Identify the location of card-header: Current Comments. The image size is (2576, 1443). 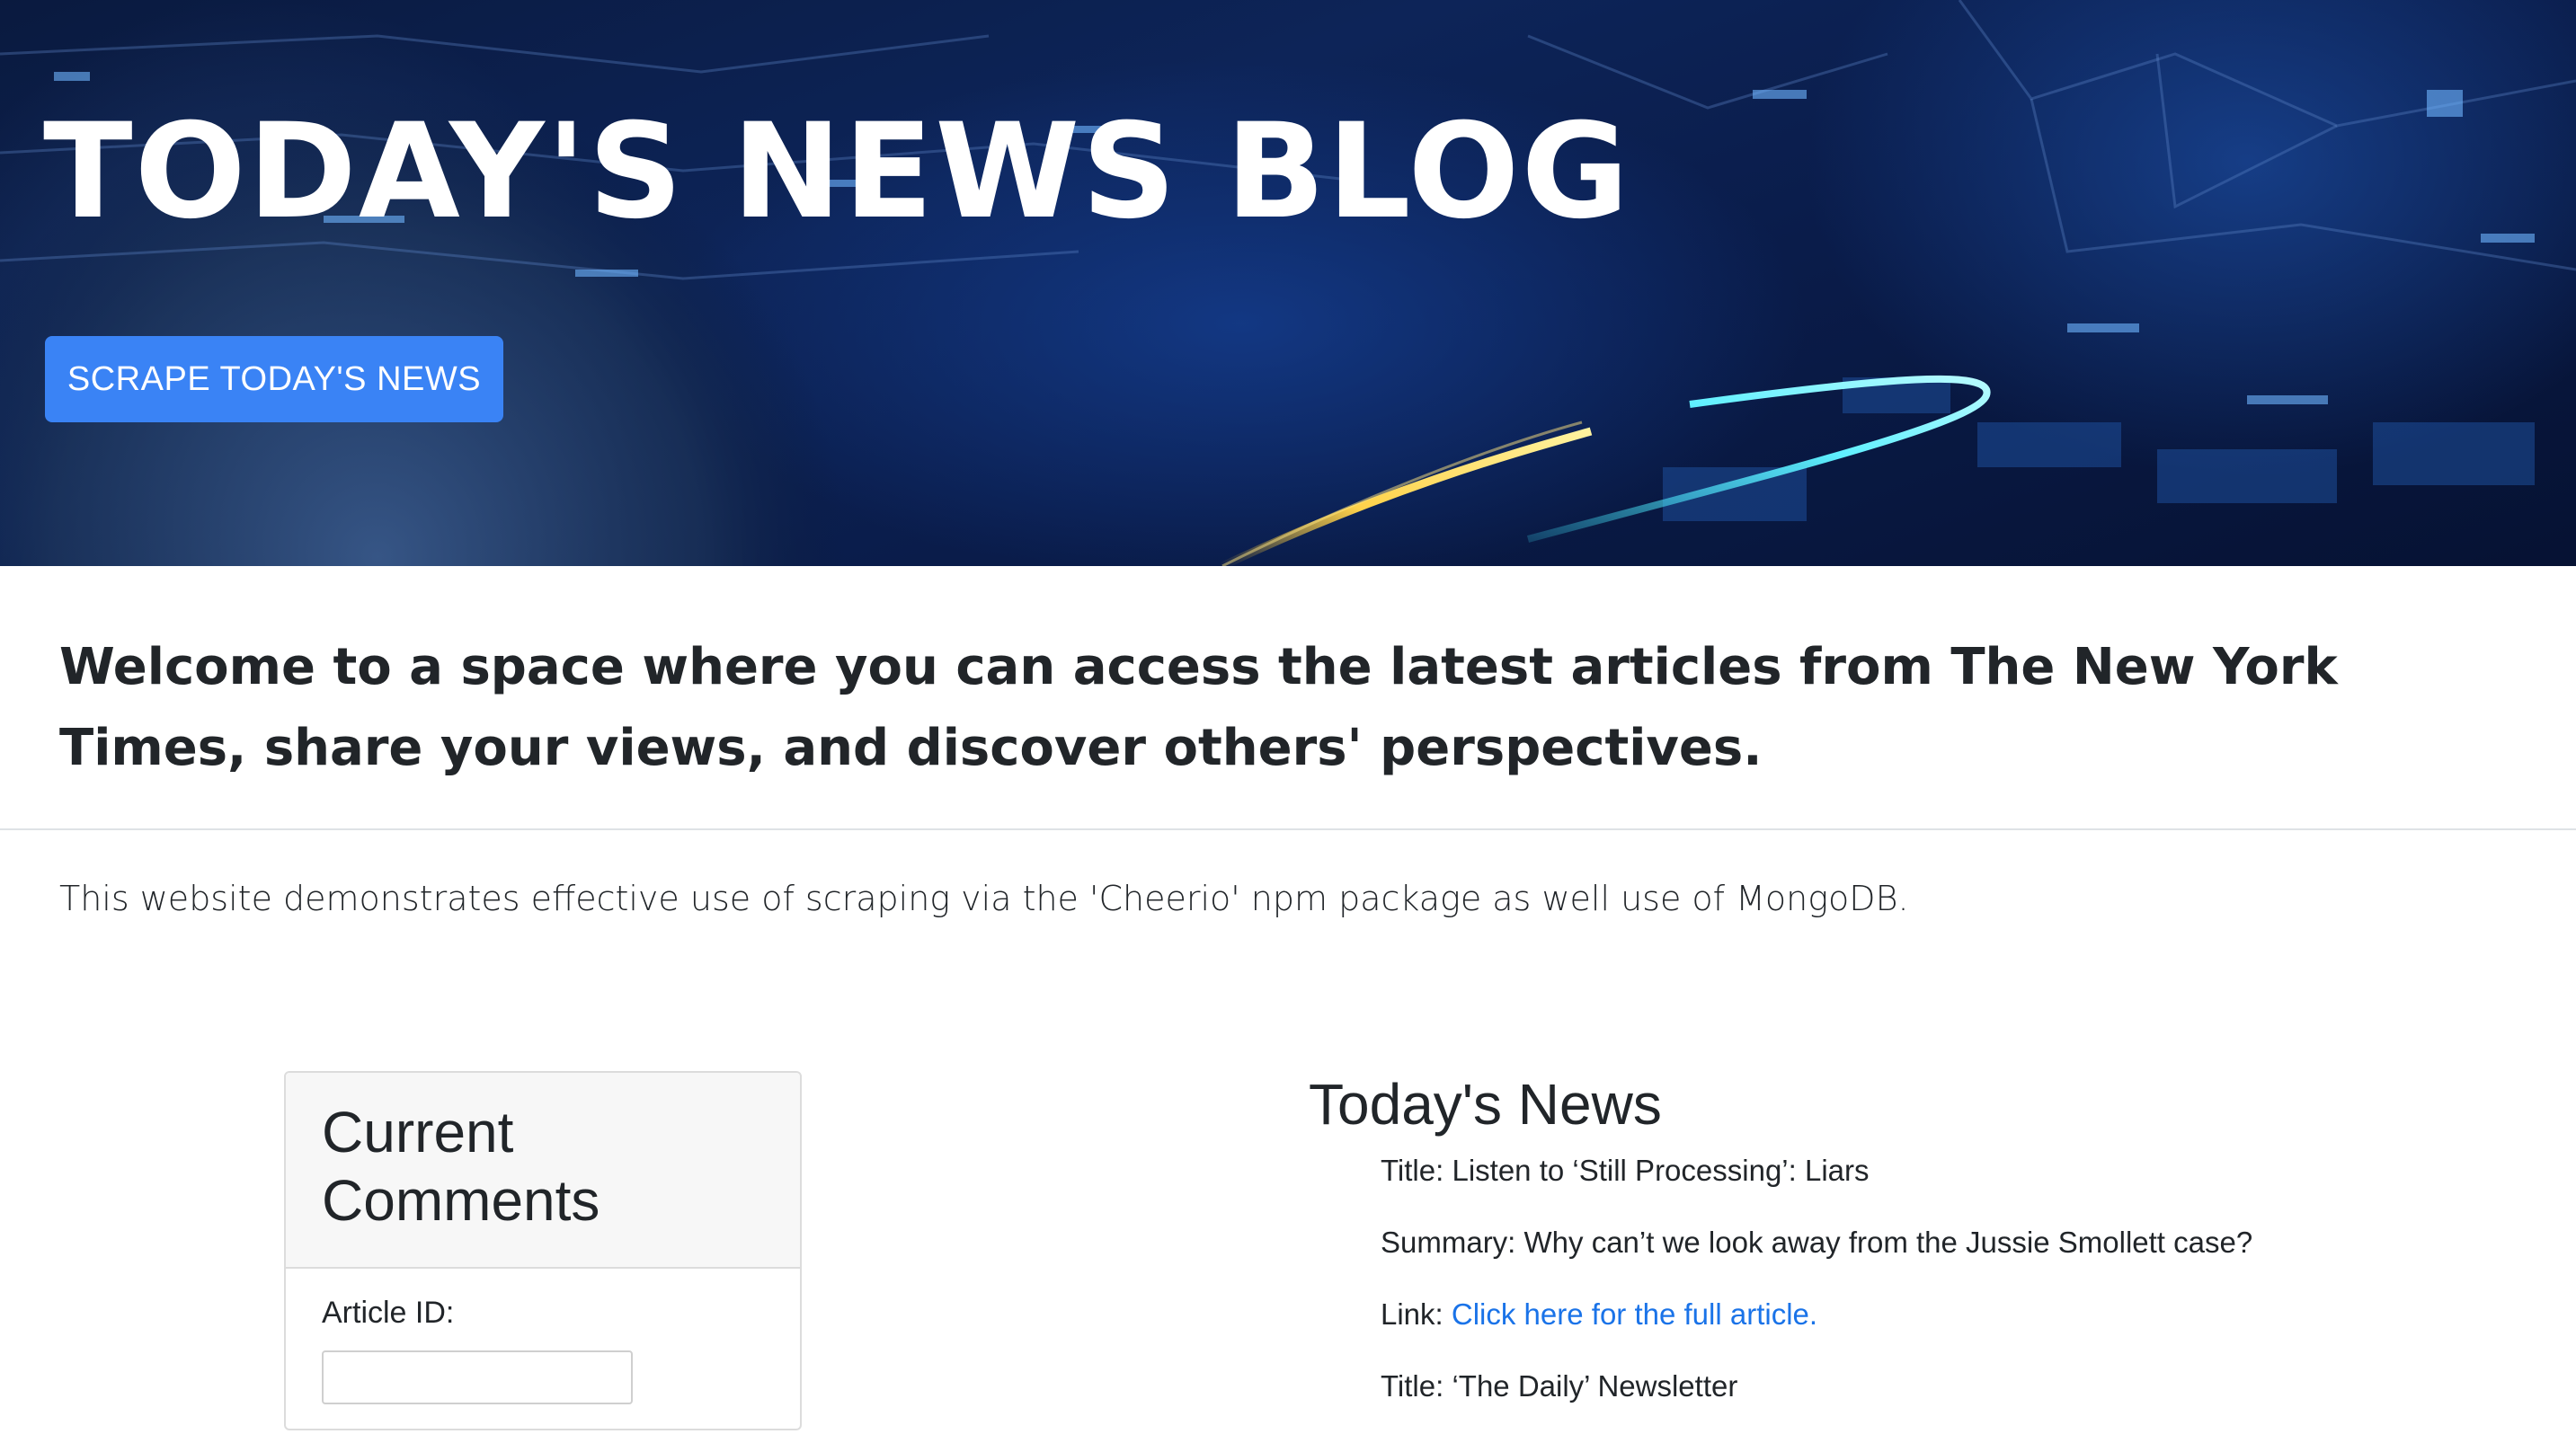
(543, 1171).